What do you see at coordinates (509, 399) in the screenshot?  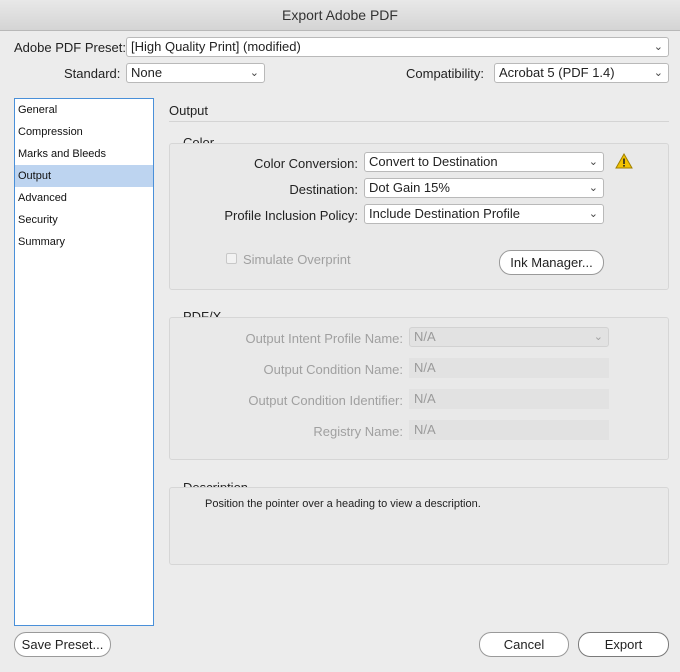 I see `output-identifier-field: N/A` at bounding box center [509, 399].